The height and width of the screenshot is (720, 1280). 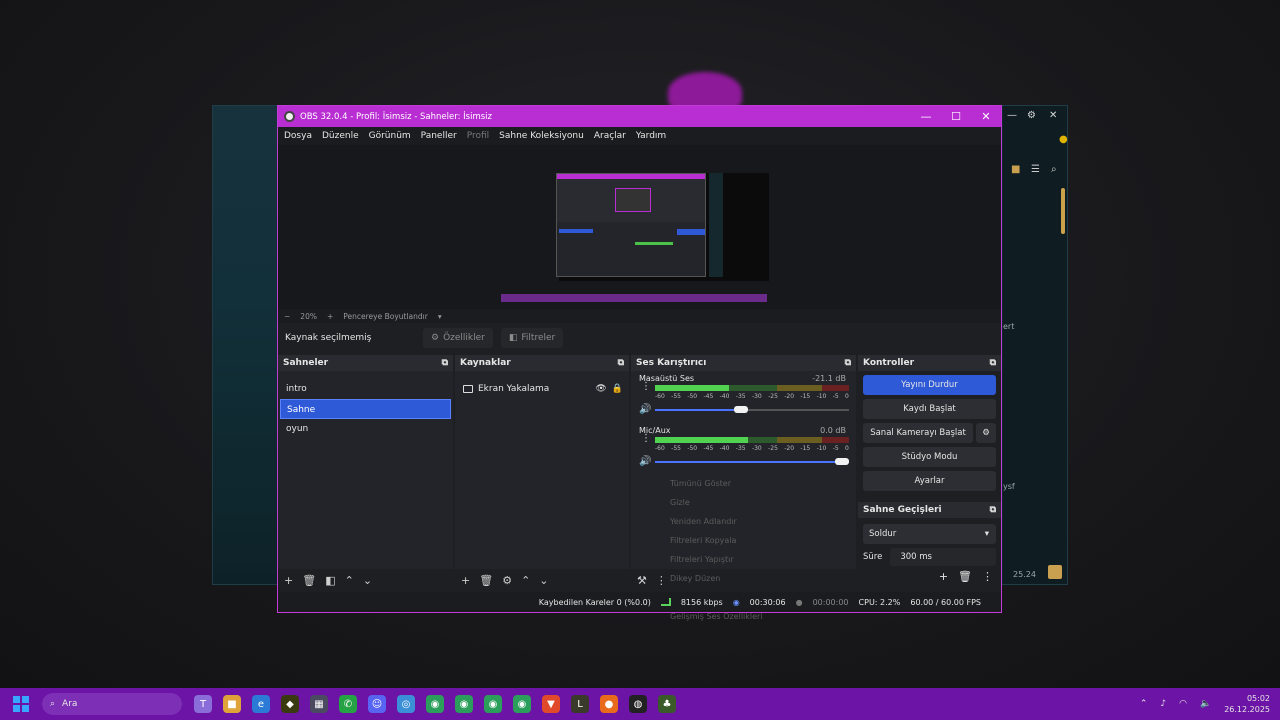 I want to click on menu-item-copy-filters: Filtreleri Kopyala, so click(x=710, y=540).